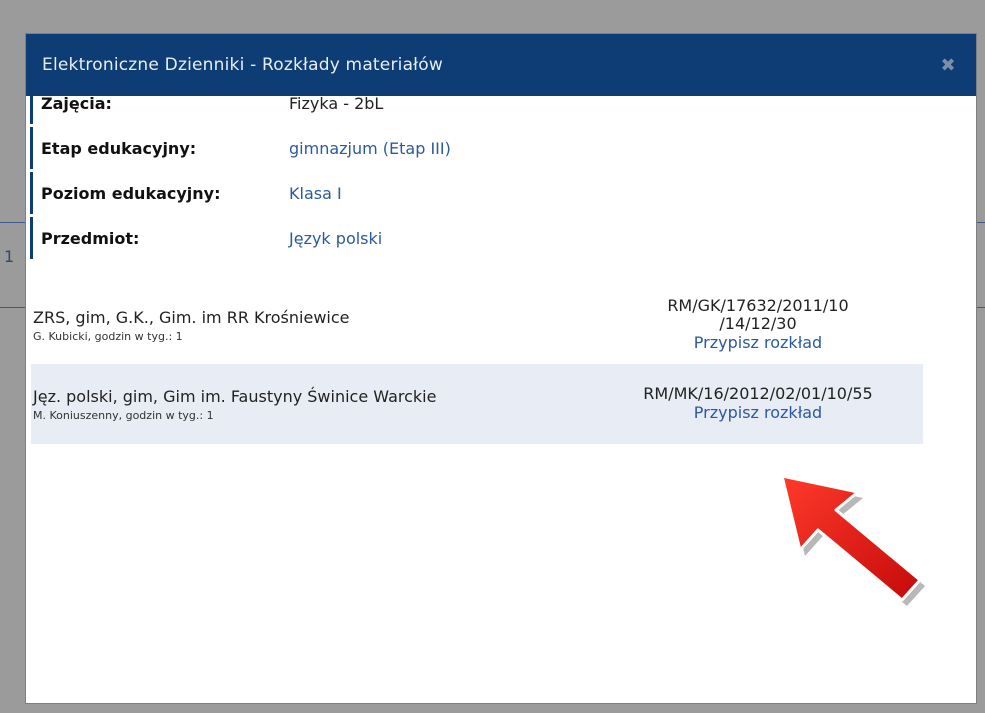 This screenshot has width=985, height=713. What do you see at coordinates (315, 193) in the screenshot?
I see `info-value-link: Klasa I` at bounding box center [315, 193].